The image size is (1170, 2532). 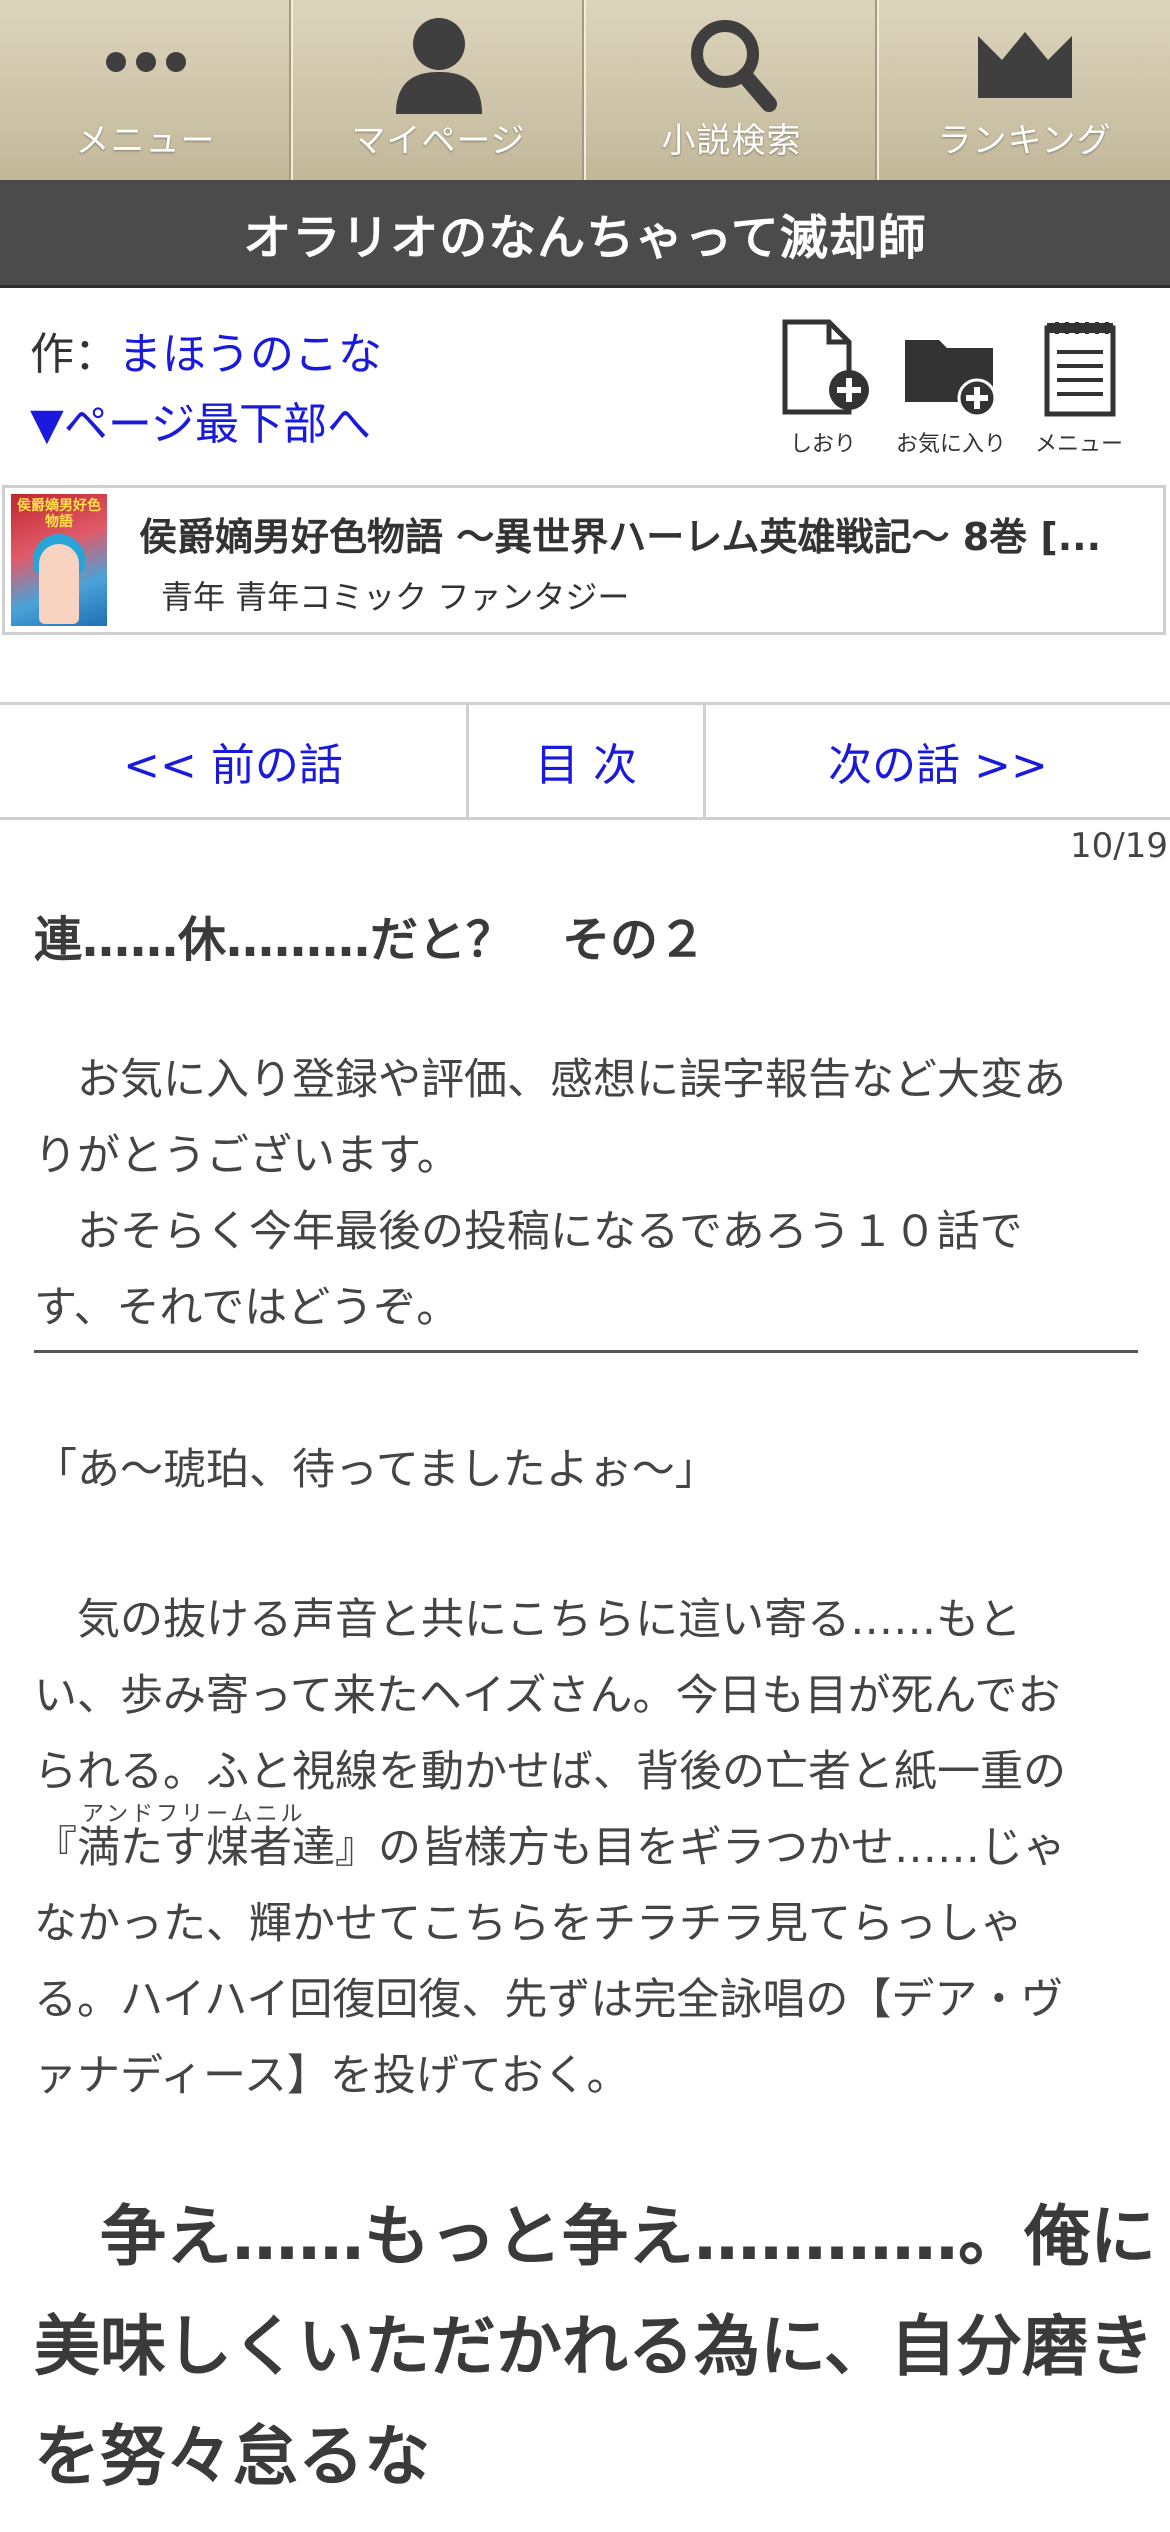 I want to click on novel-title: オラリオのなんちゃって滅却師, so click(x=585, y=234).